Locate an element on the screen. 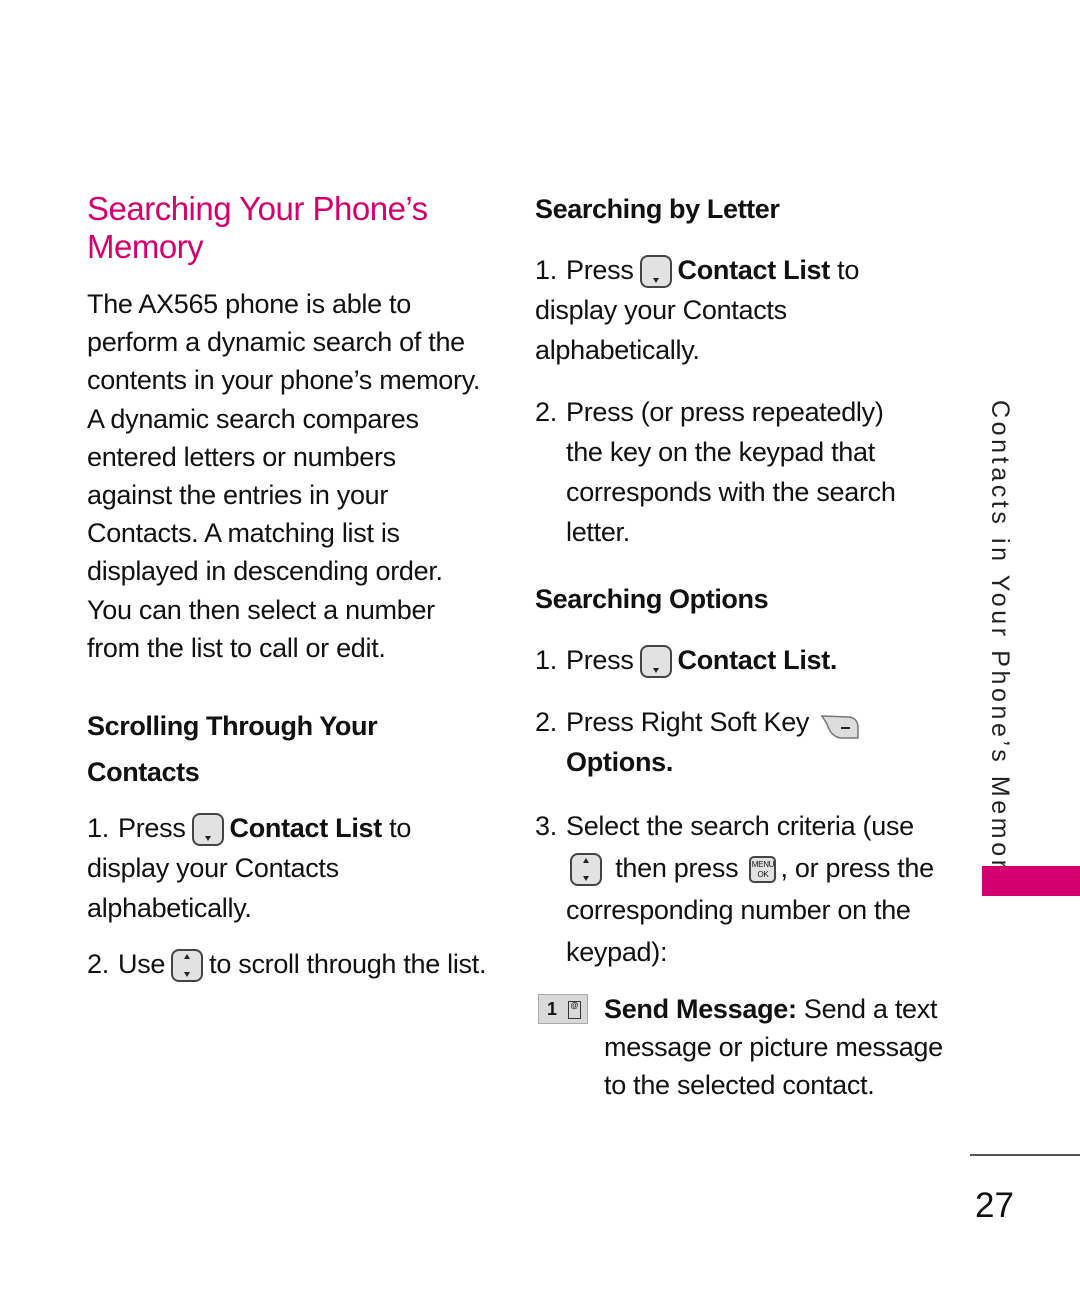 The image size is (1080, 1295). step-text: then press is located at coordinates (677, 868).